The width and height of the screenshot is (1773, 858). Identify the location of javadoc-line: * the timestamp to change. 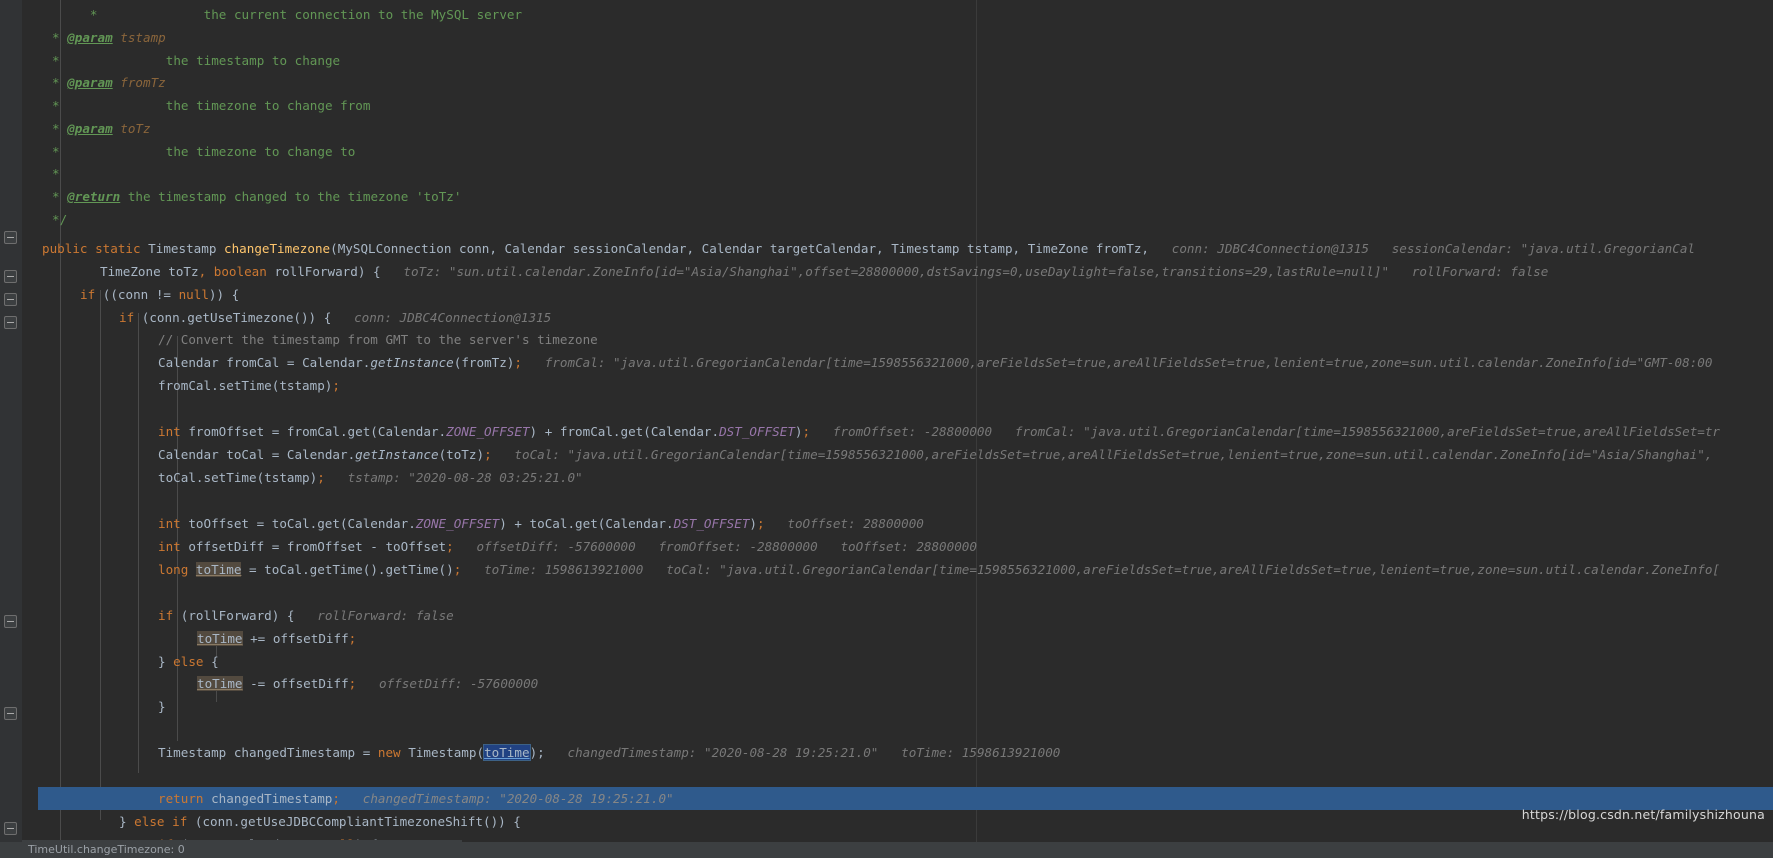
(196, 60).